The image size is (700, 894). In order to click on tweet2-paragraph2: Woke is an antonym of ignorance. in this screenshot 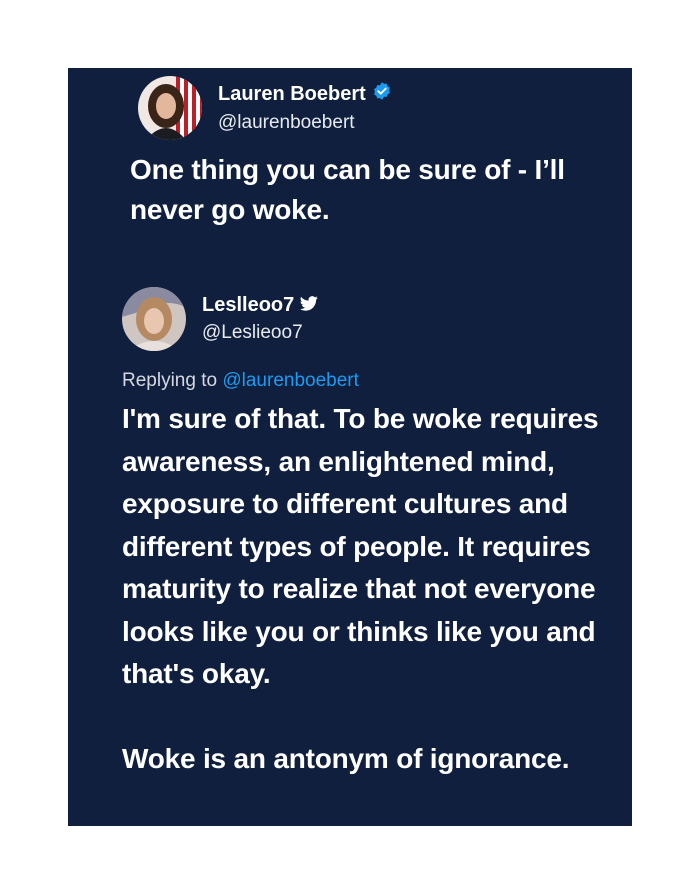, I will do `click(346, 758)`.